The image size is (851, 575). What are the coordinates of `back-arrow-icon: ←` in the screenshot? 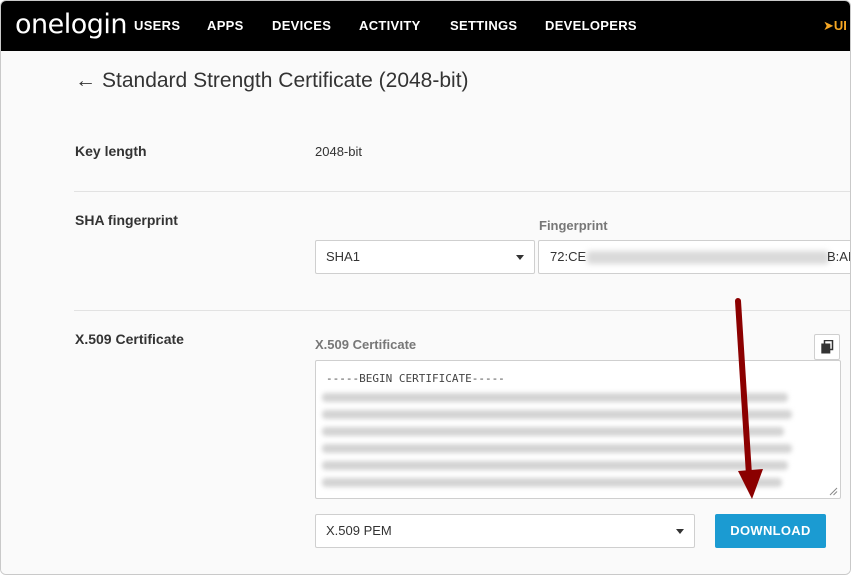 It's located at (85, 81).